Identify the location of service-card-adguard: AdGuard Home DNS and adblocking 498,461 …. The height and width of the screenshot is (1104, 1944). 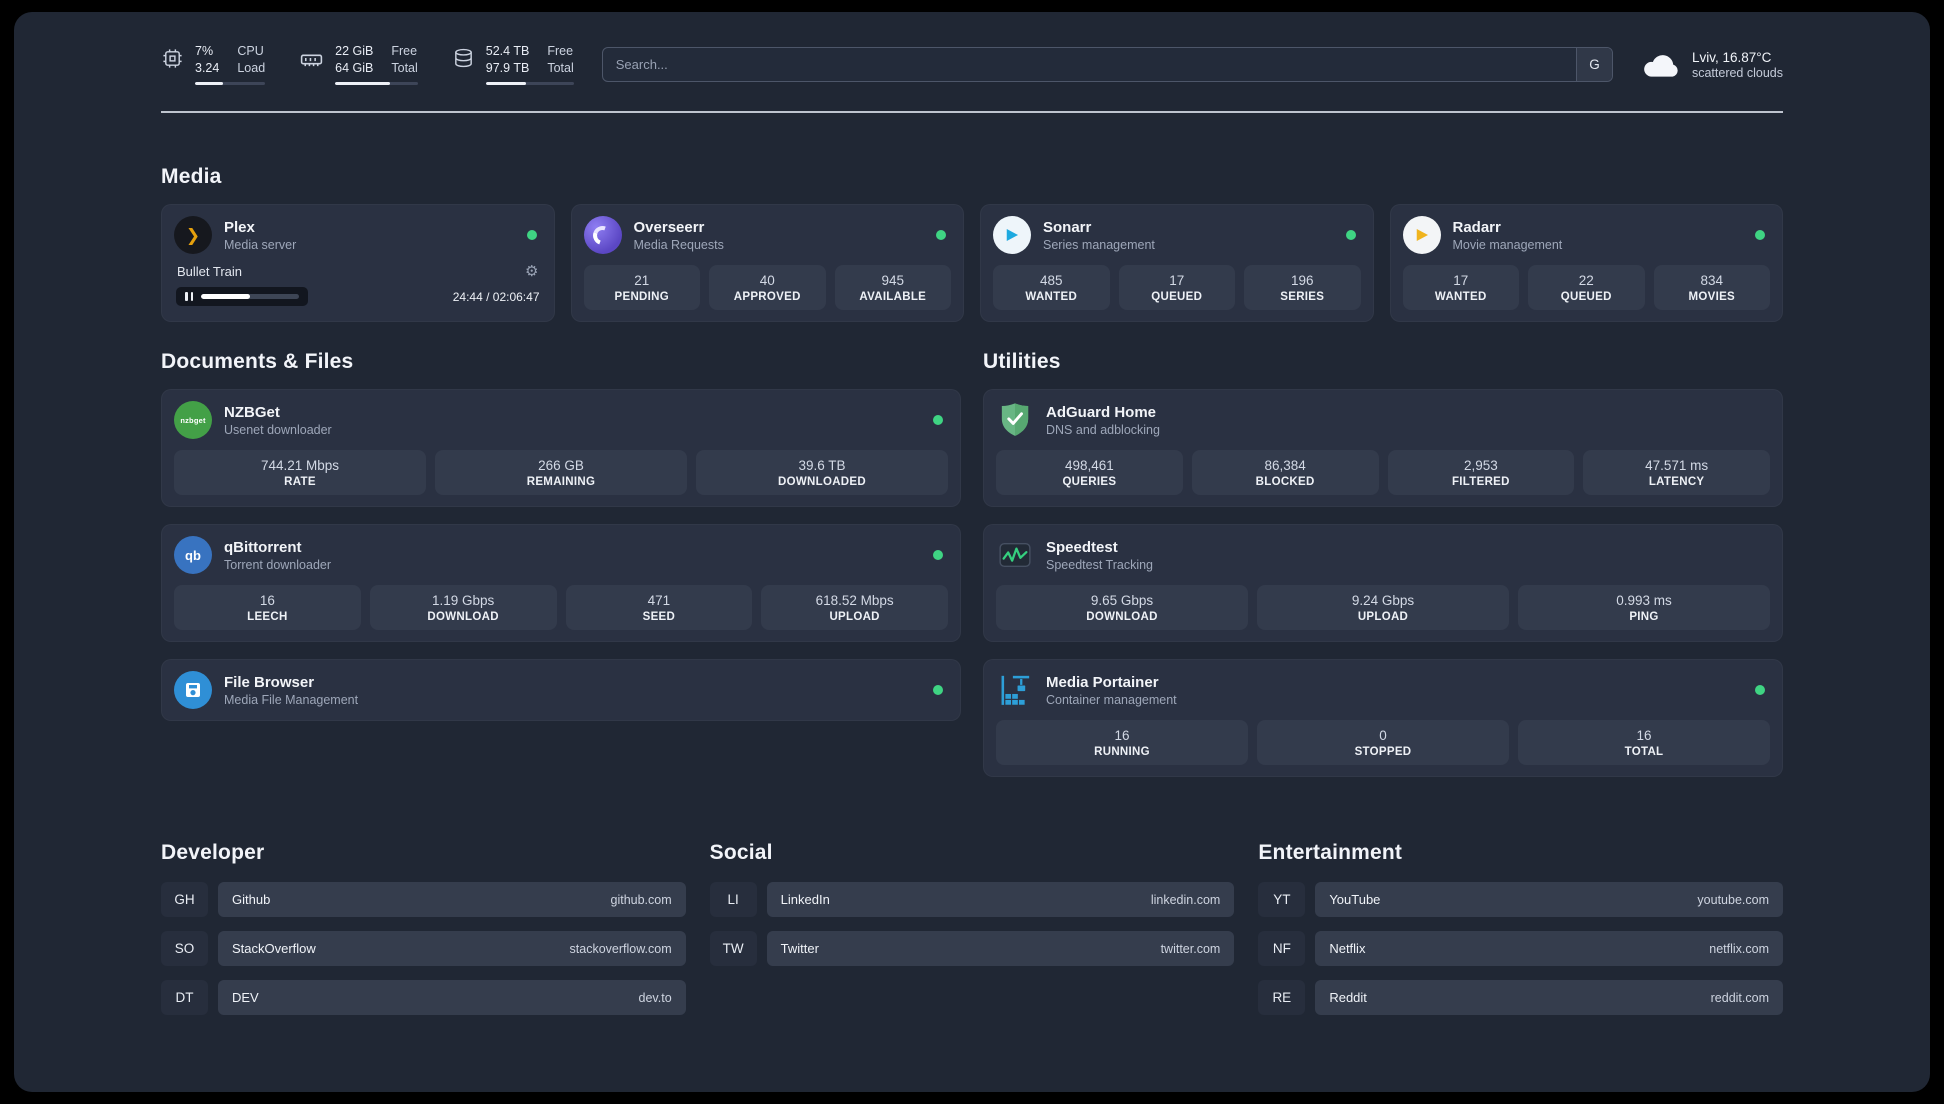
(1383, 448).